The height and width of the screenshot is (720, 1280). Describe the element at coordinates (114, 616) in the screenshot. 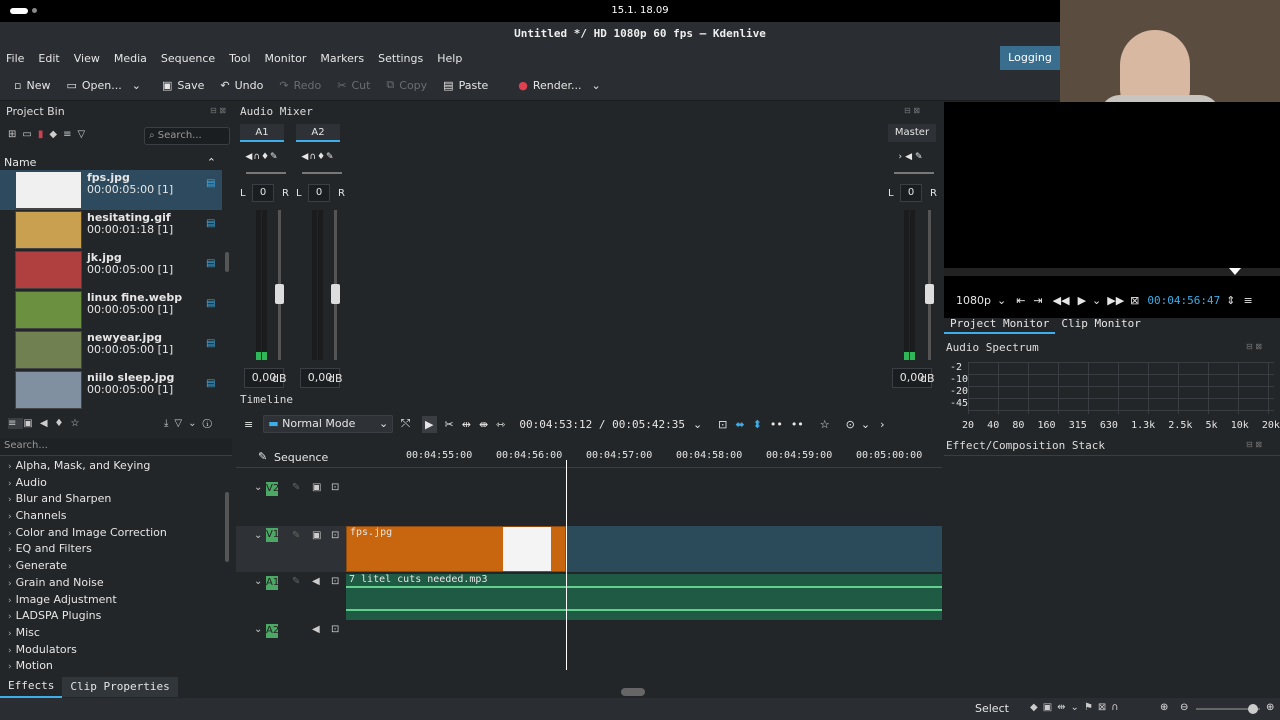

I see `effect-category: › LADSPA Plugins` at that location.